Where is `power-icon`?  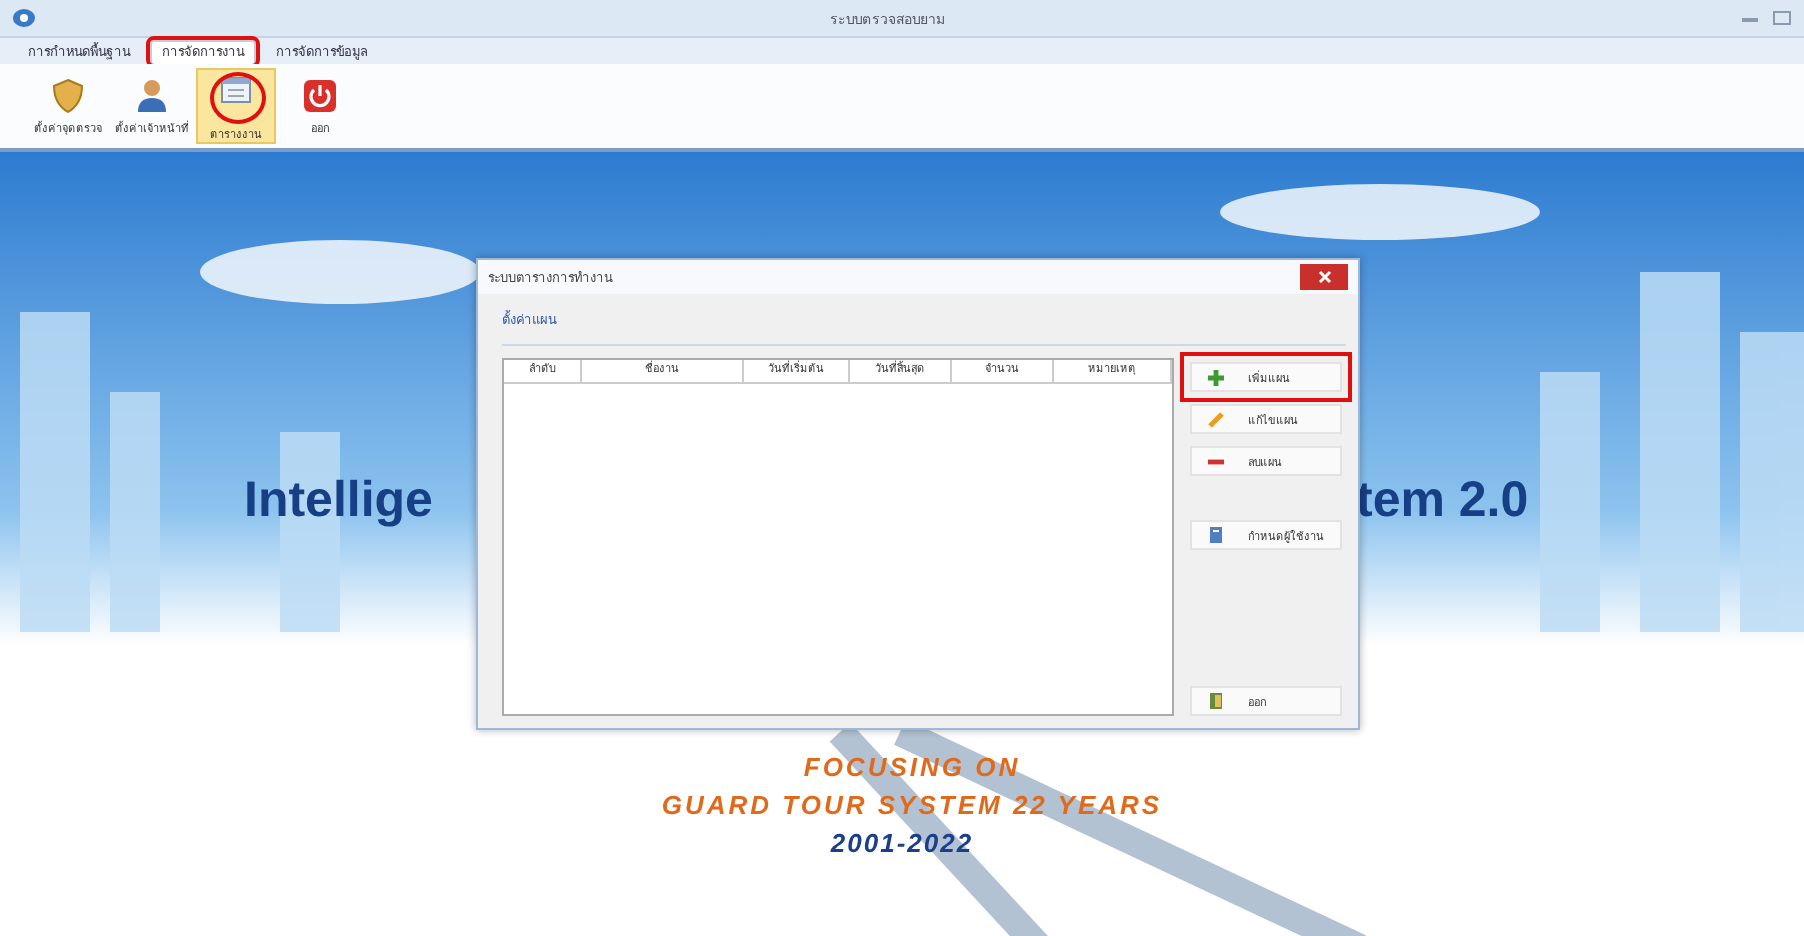 power-icon is located at coordinates (320, 95).